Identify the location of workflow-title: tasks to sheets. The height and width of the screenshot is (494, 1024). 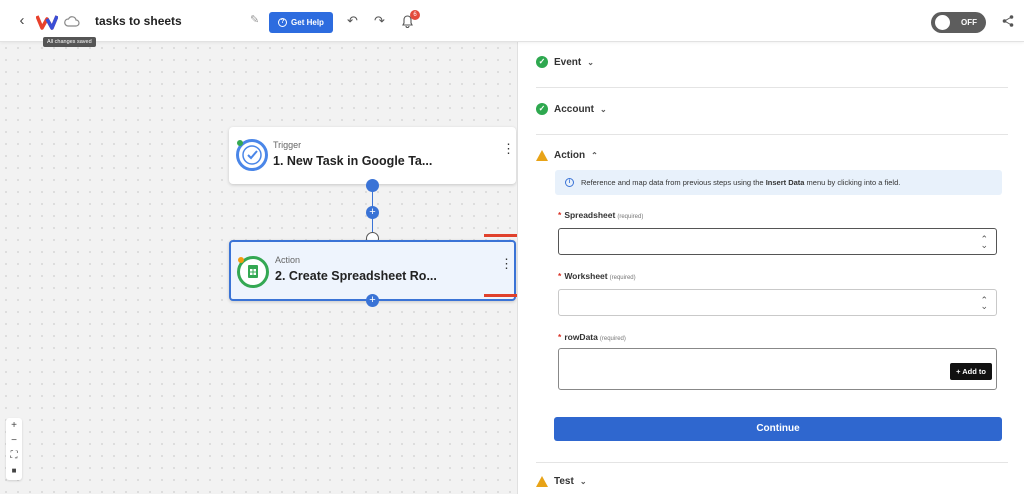
(138, 21).